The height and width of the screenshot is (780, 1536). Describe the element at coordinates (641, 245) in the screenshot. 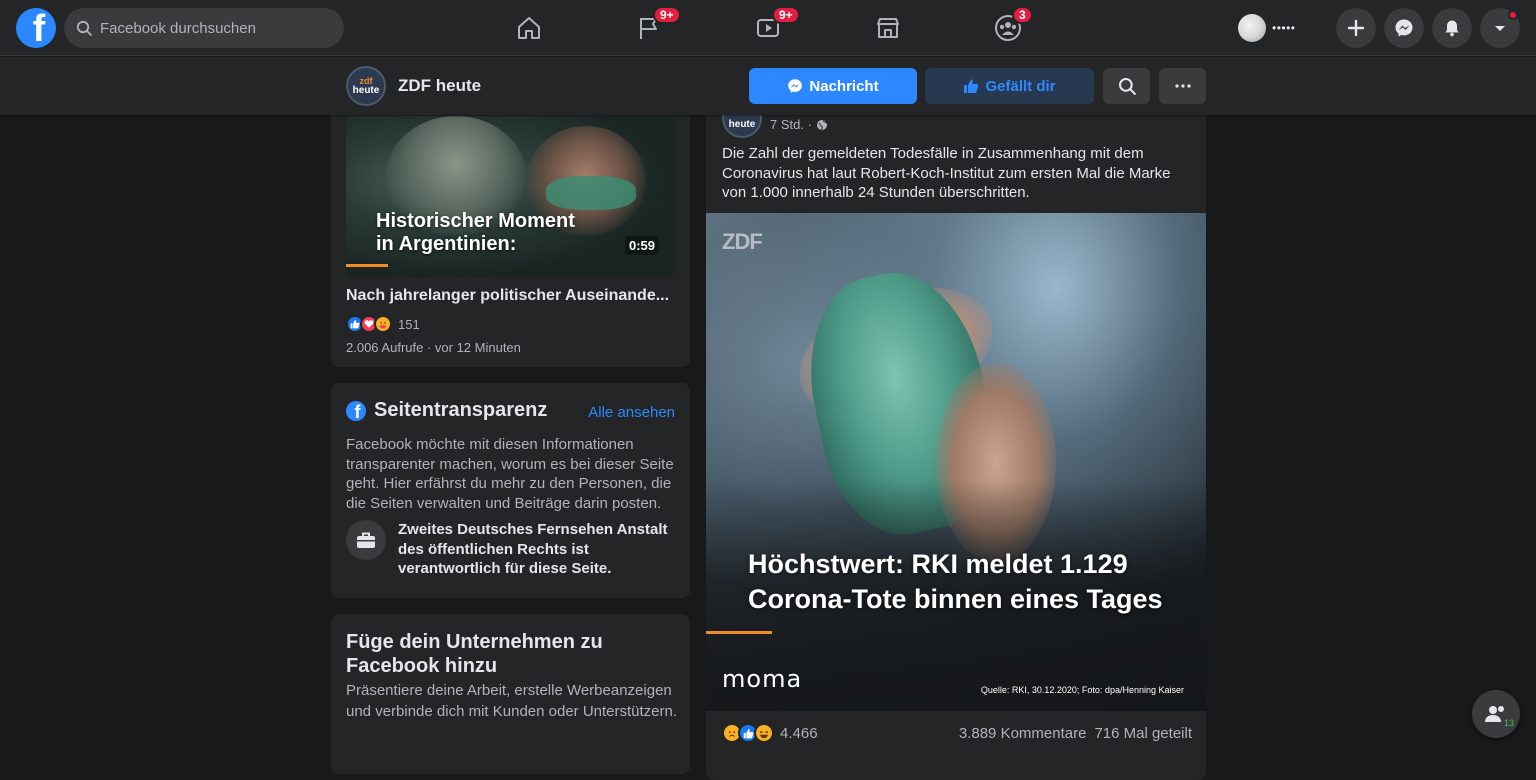

I see `video-duration: 0:59` at that location.